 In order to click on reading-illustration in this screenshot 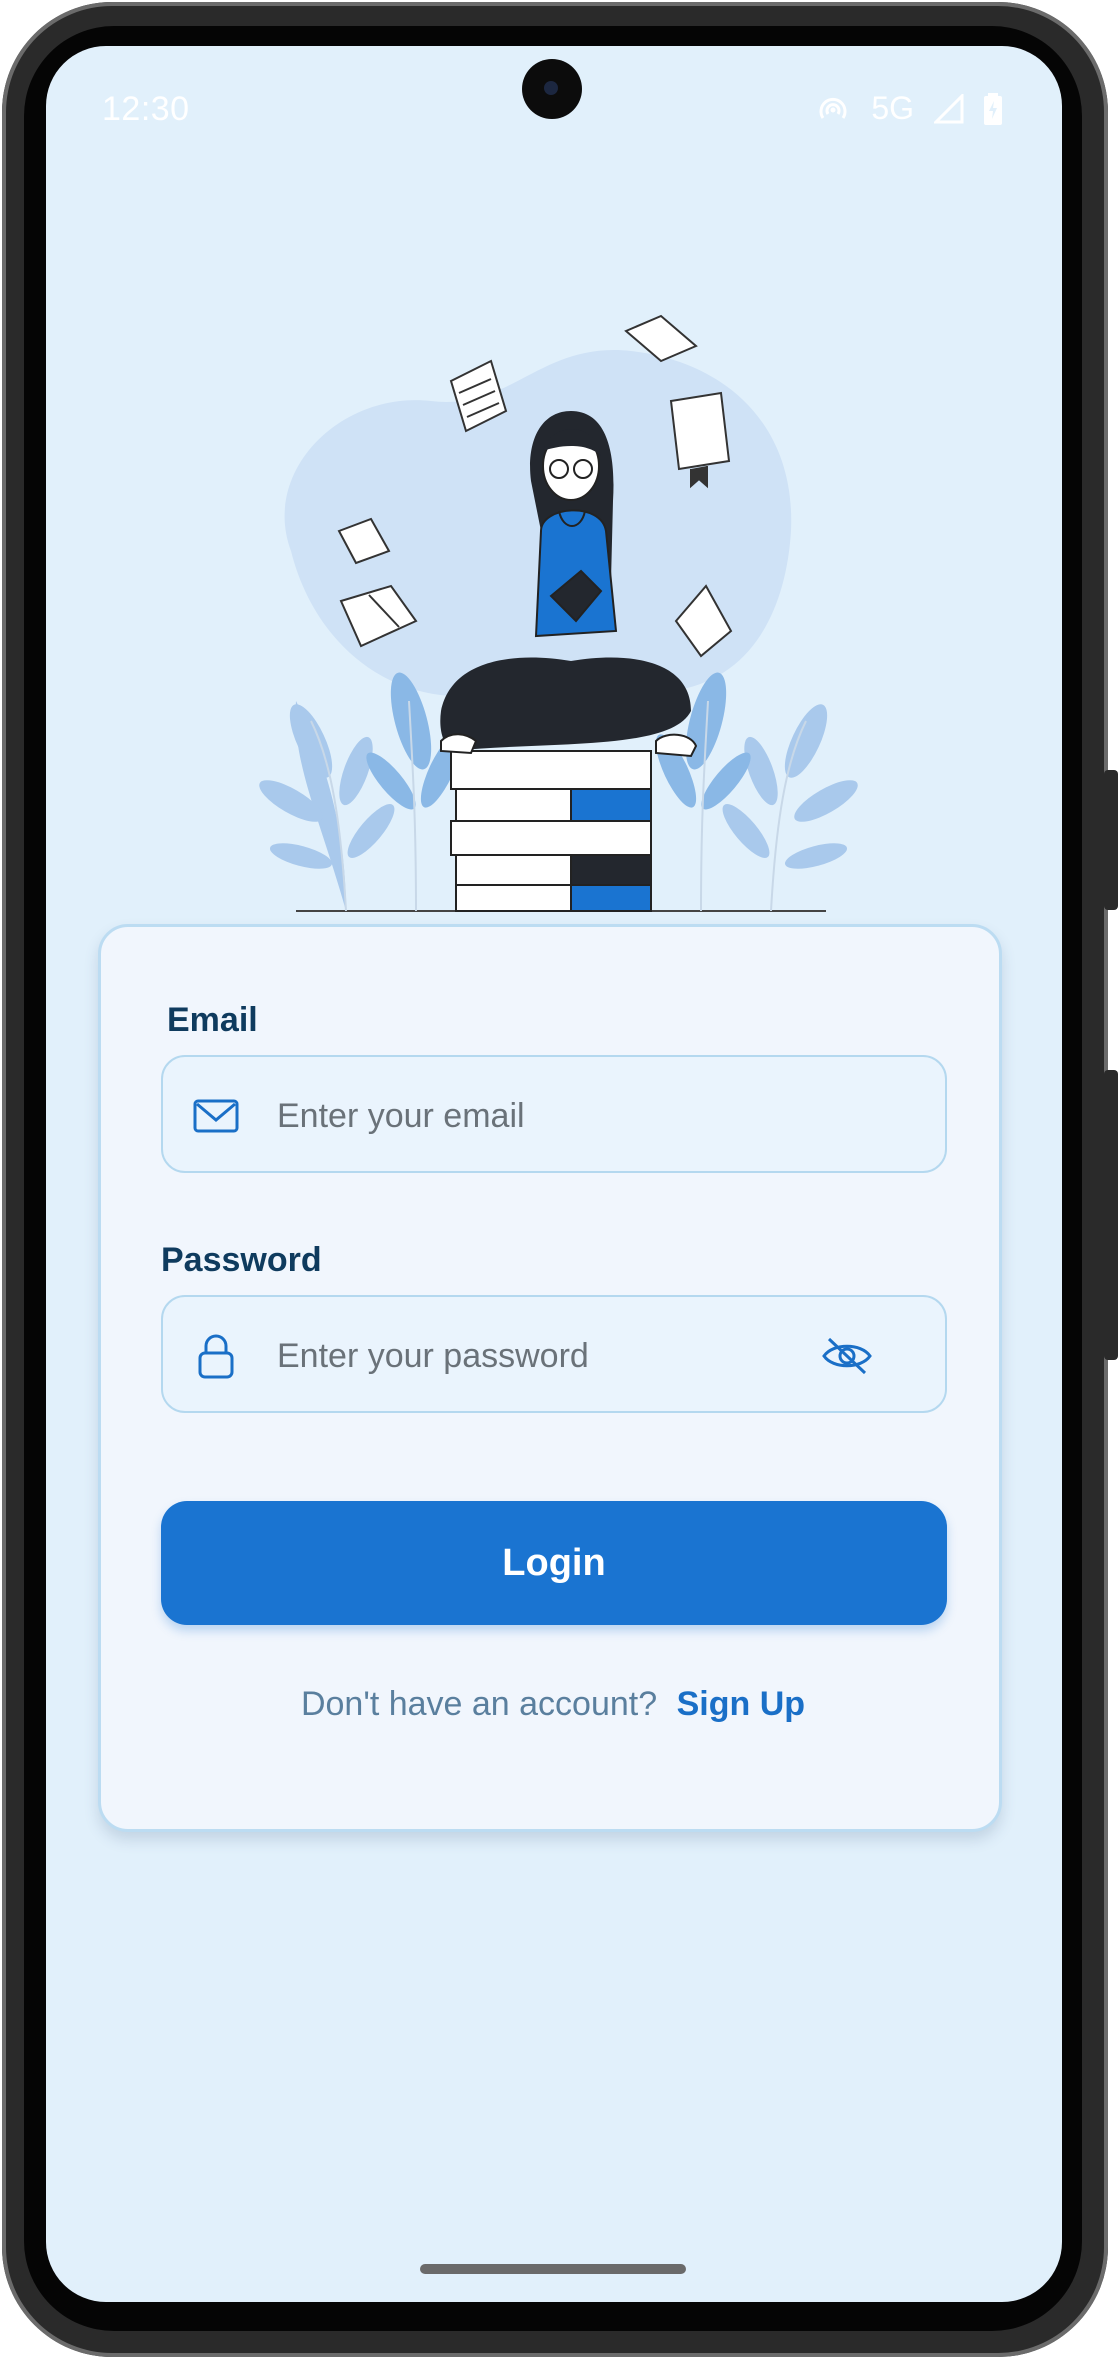, I will do `click(558, 613)`.